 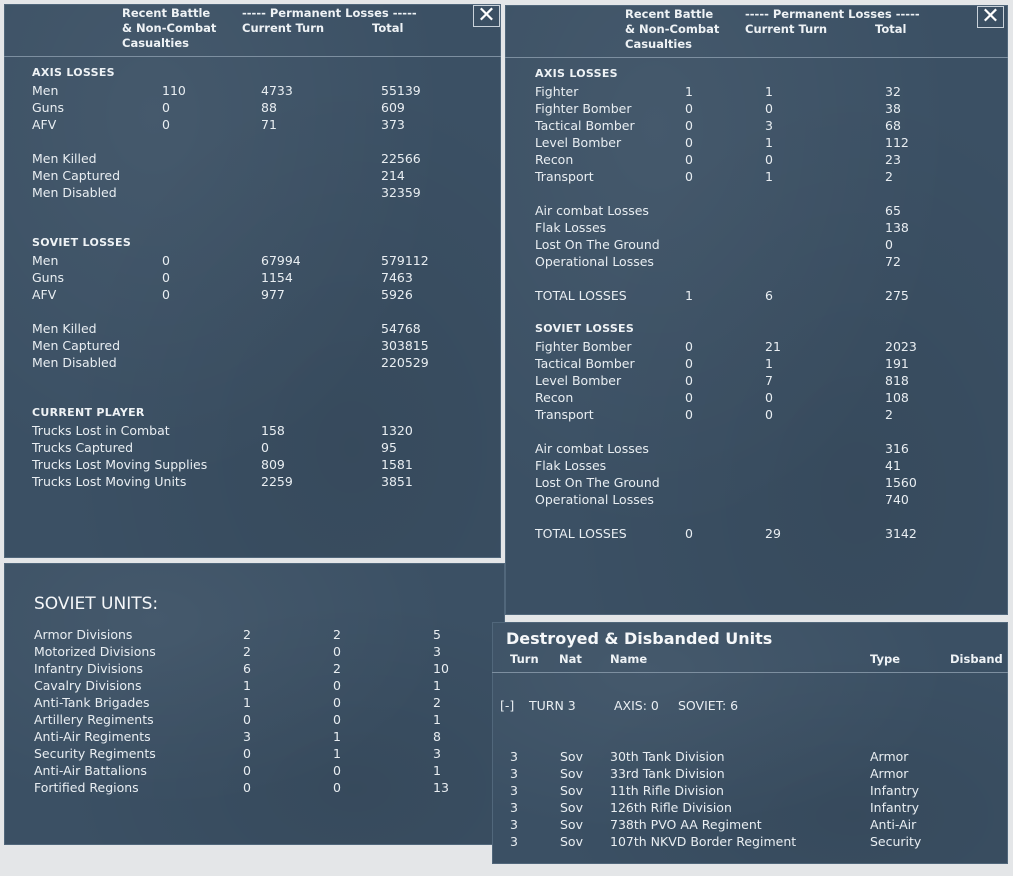 I want to click on loss-row: Tactical Bomber 0 1 191, so click(x=756, y=363).